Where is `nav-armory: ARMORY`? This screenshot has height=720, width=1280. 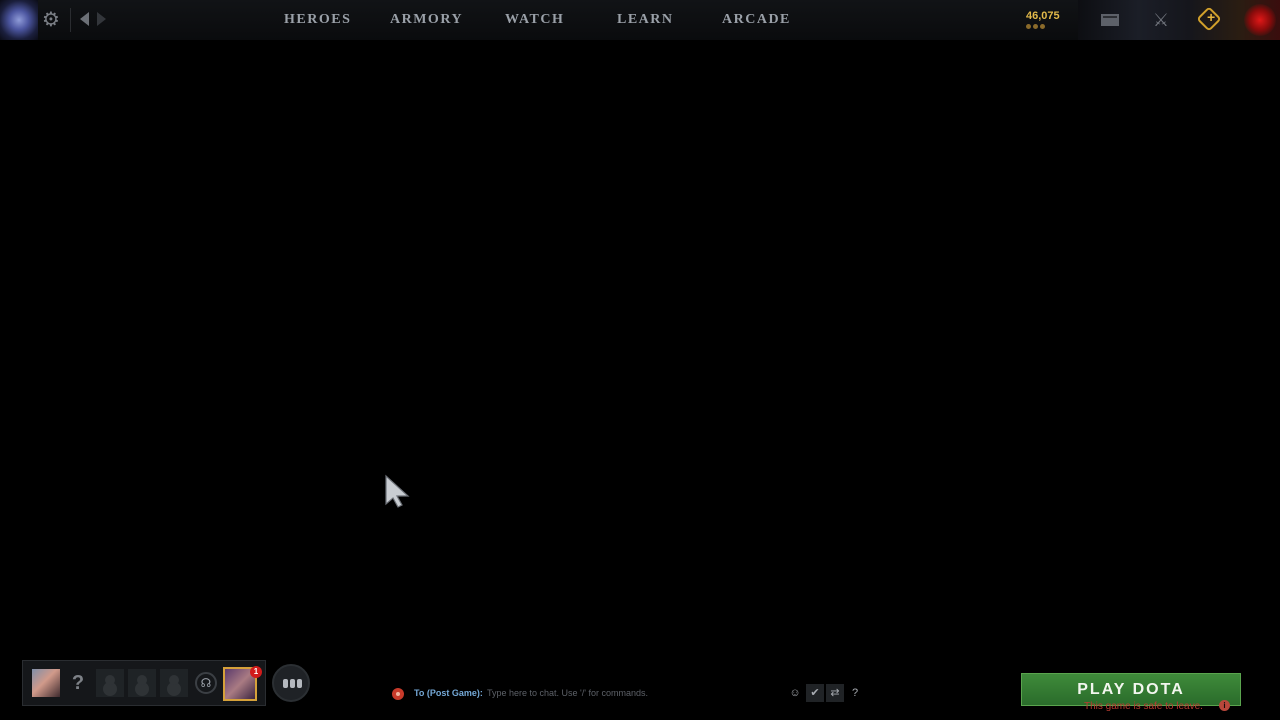 nav-armory: ARMORY is located at coordinates (426, 20).